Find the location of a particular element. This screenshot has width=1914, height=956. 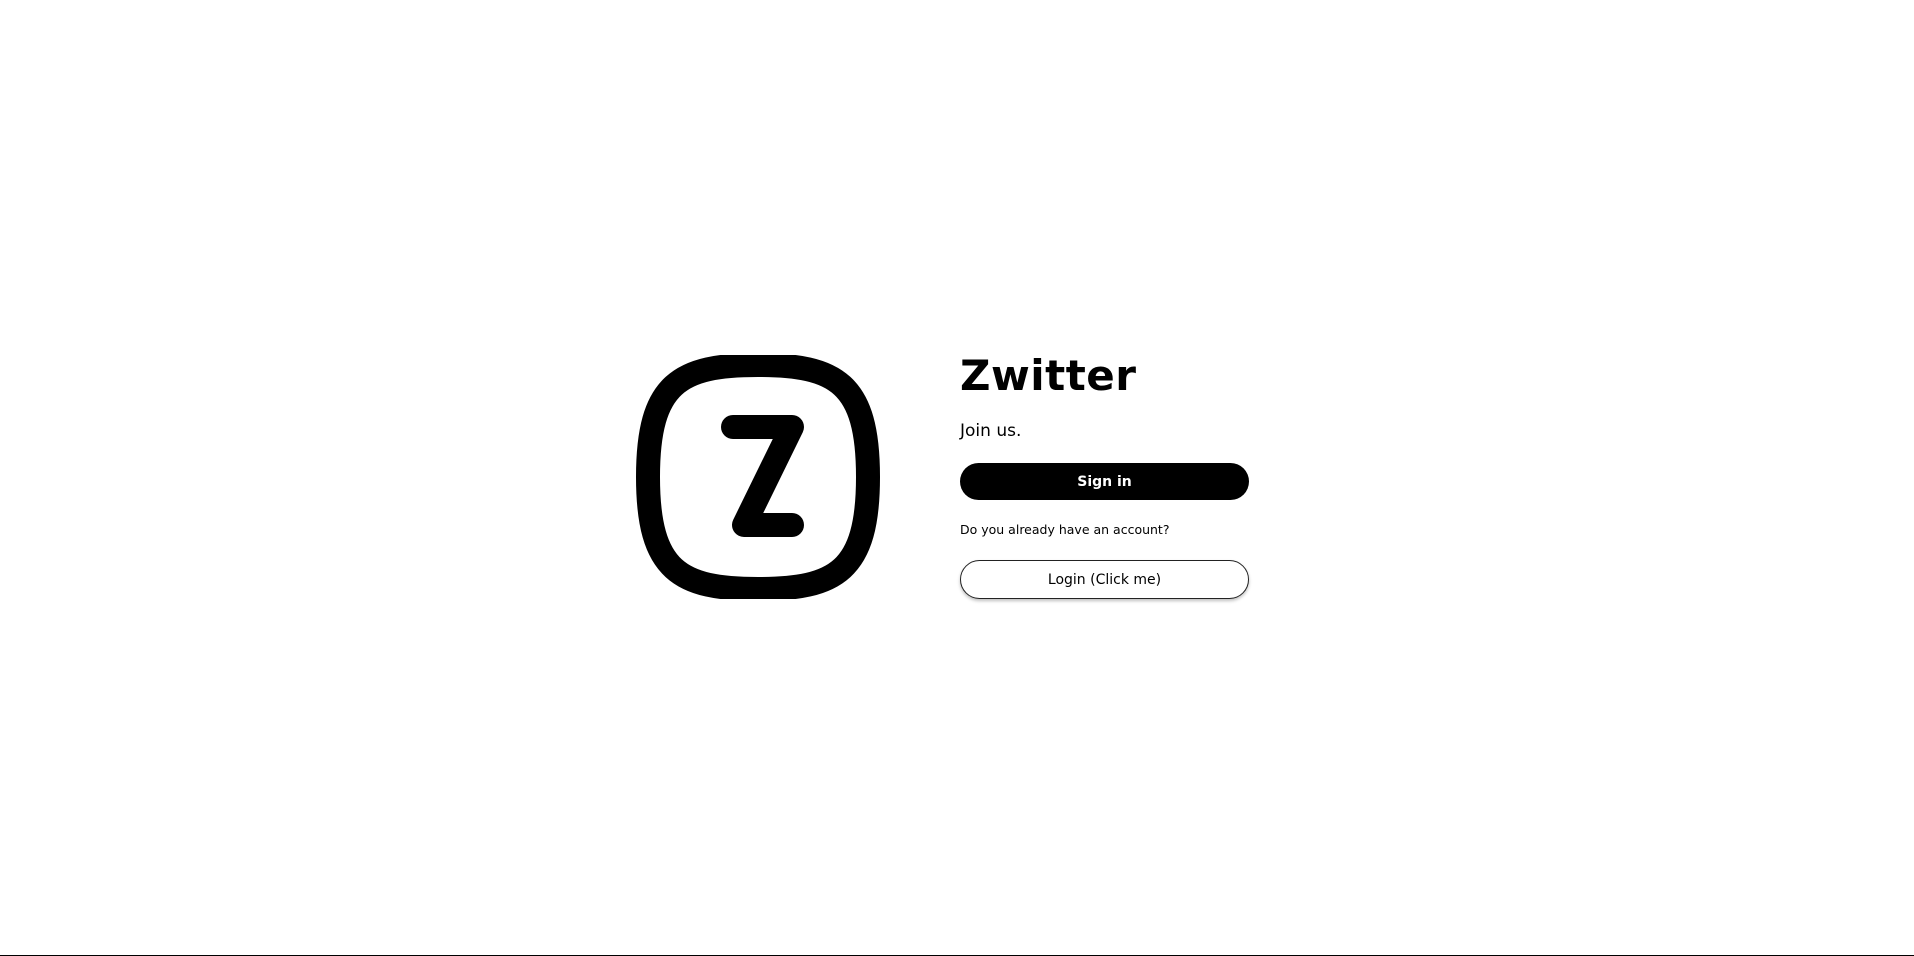

sign-in-button: Sign in is located at coordinates (1104, 481).